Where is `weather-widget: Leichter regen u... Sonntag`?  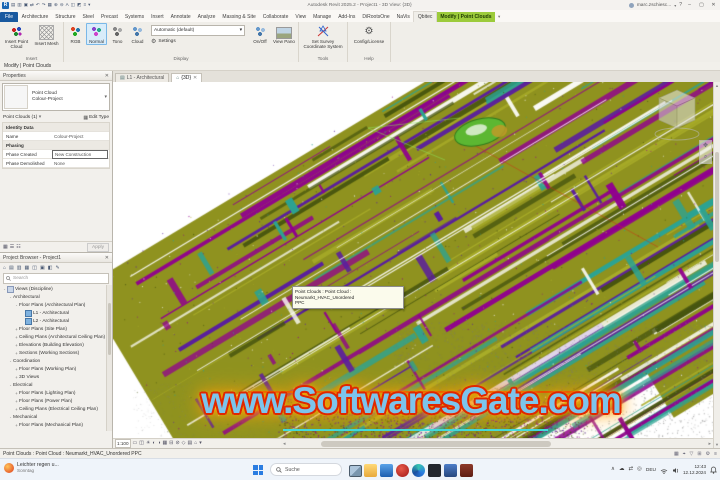 weather-widget: Leichter regen u... Sonntag is located at coordinates (31, 467).